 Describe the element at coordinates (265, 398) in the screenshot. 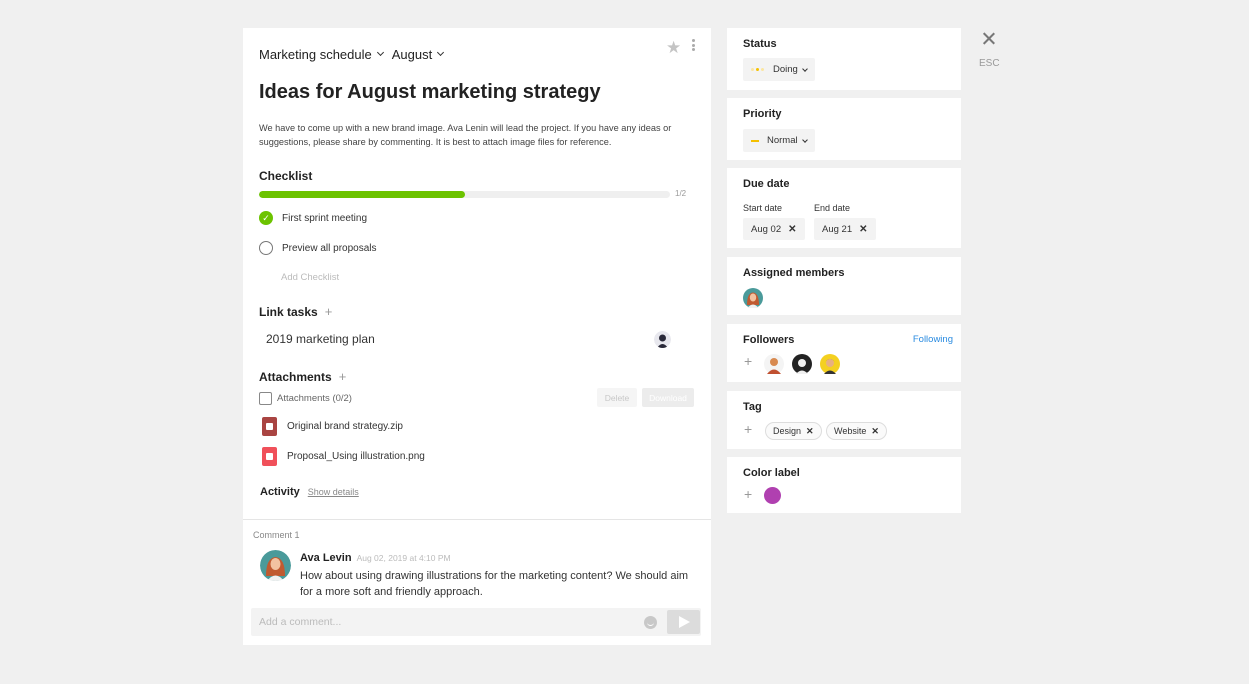

I see `select-all-checkbox` at that location.